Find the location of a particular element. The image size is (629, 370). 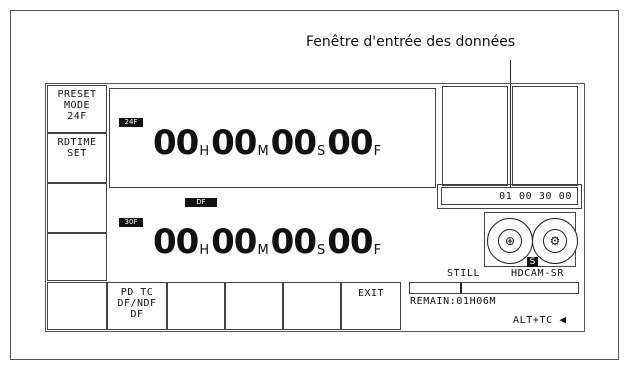

preset-mode-line1: PRESET is located at coordinates (77, 94).